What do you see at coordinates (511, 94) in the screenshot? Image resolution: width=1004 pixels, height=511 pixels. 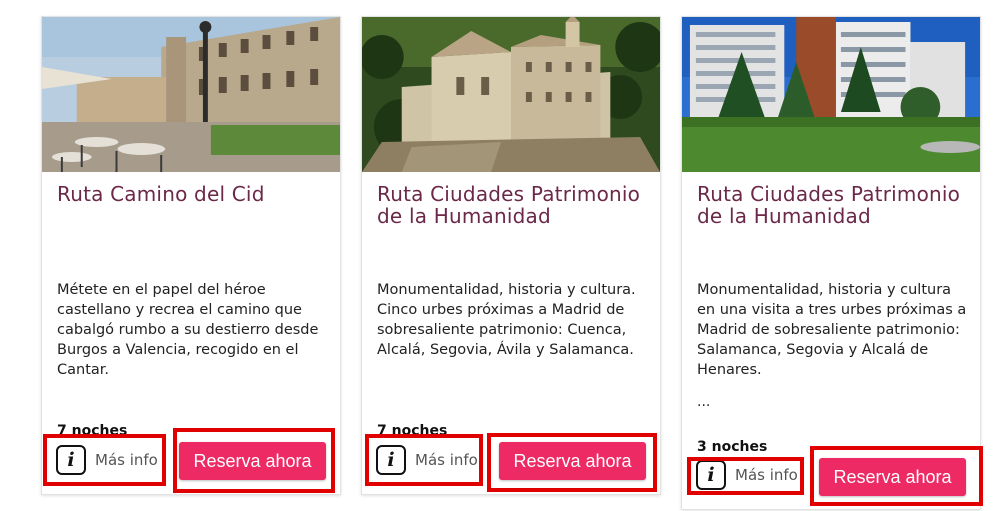 I see `clifftop-convent-photo` at bounding box center [511, 94].